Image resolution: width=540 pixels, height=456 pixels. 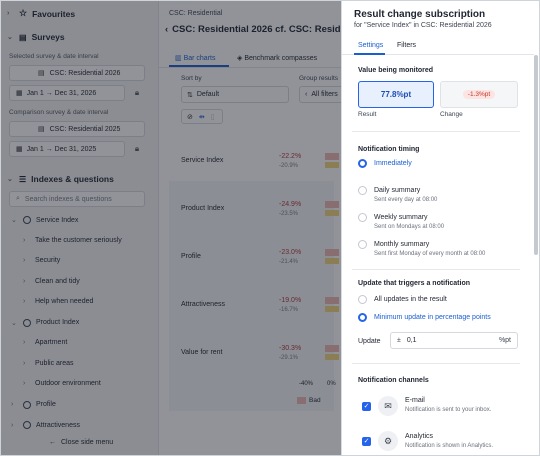 What do you see at coordinates (414, 283) in the screenshot?
I see `trigger-title: Update that triggers a notification` at bounding box center [414, 283].